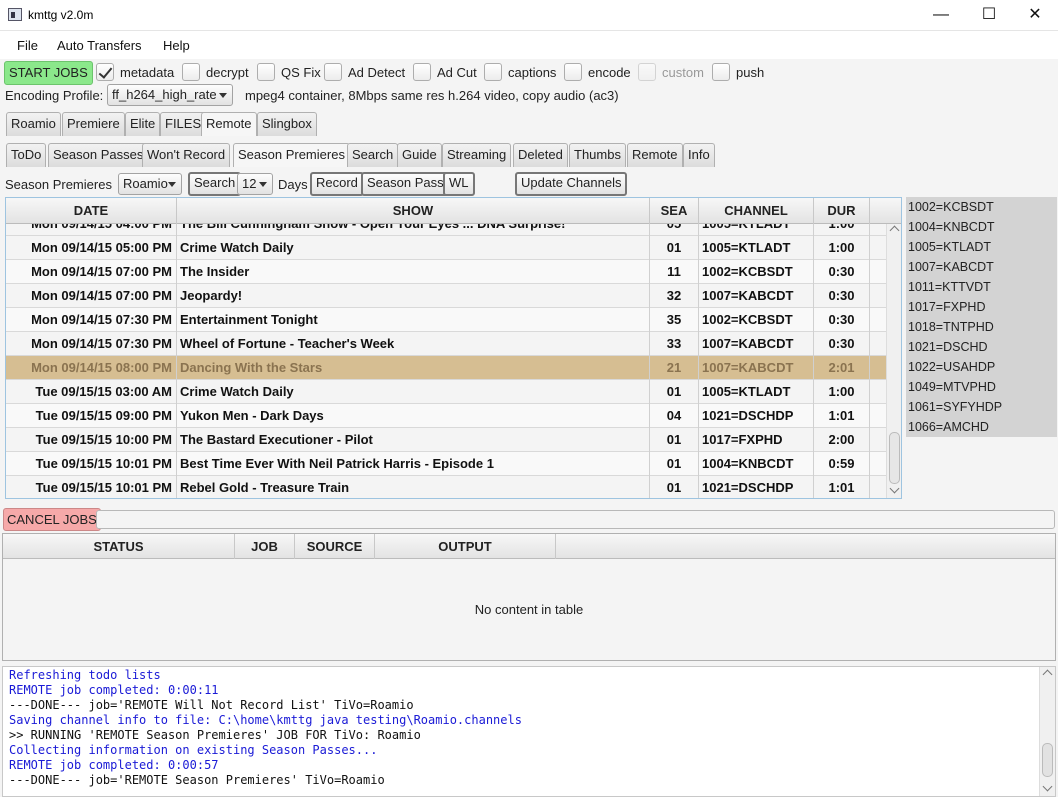 This screenshot has width=1058, height=797. What do you see at coordinates (183, 124) in the screenshot?
I see `tab-files: FILES` at bounding box center [183, 124].